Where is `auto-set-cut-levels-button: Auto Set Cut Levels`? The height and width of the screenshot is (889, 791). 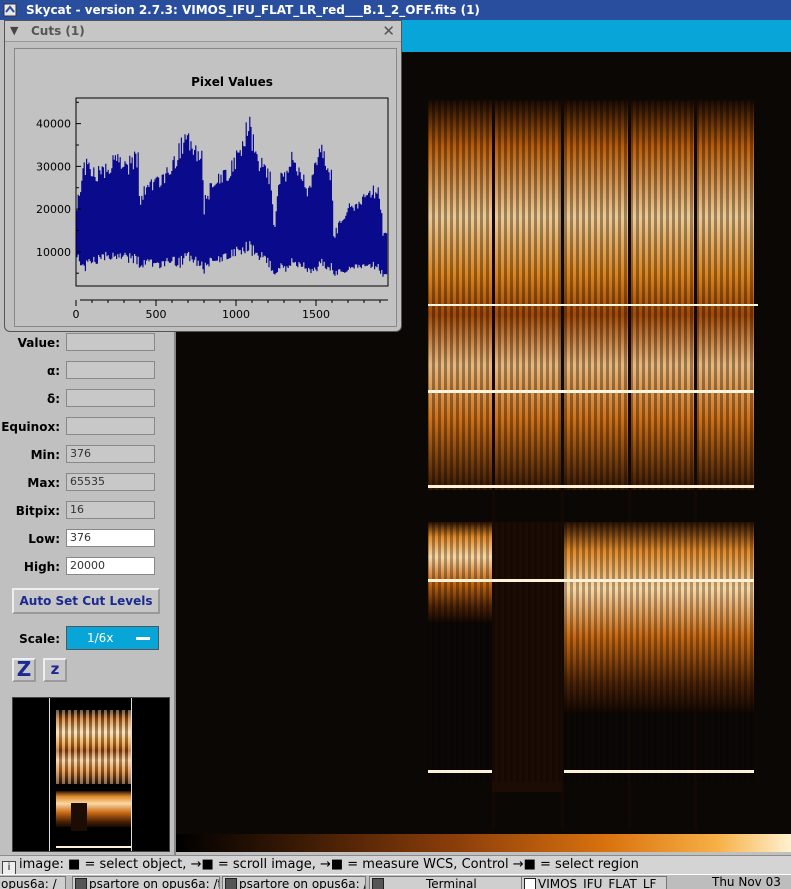
auto-set-cut-levels-button: Auto Set Cut Levels is located at coordinates (86, 601).